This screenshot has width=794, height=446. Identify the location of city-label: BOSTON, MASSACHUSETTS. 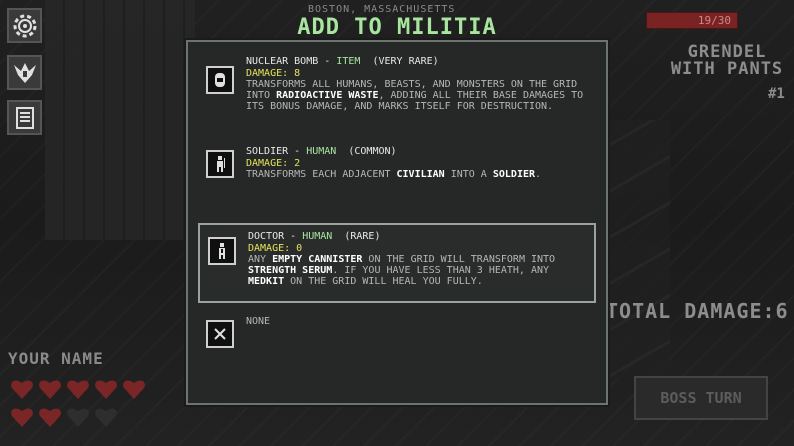
(382, 9).